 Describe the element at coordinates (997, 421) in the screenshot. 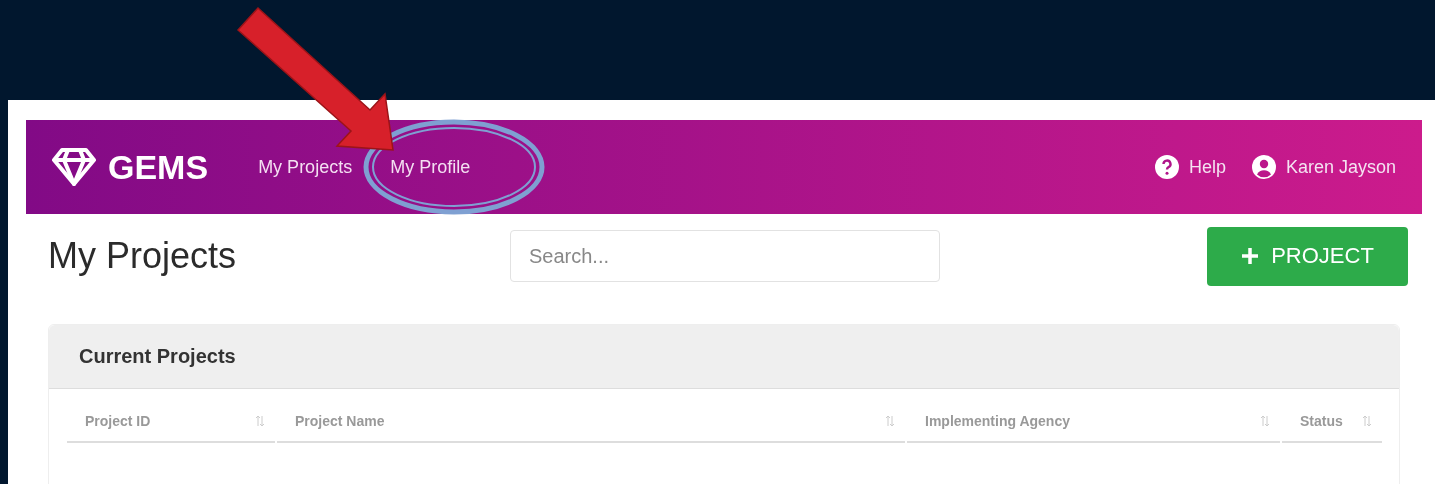

I see `column-header: Implementing Agency` at that location.